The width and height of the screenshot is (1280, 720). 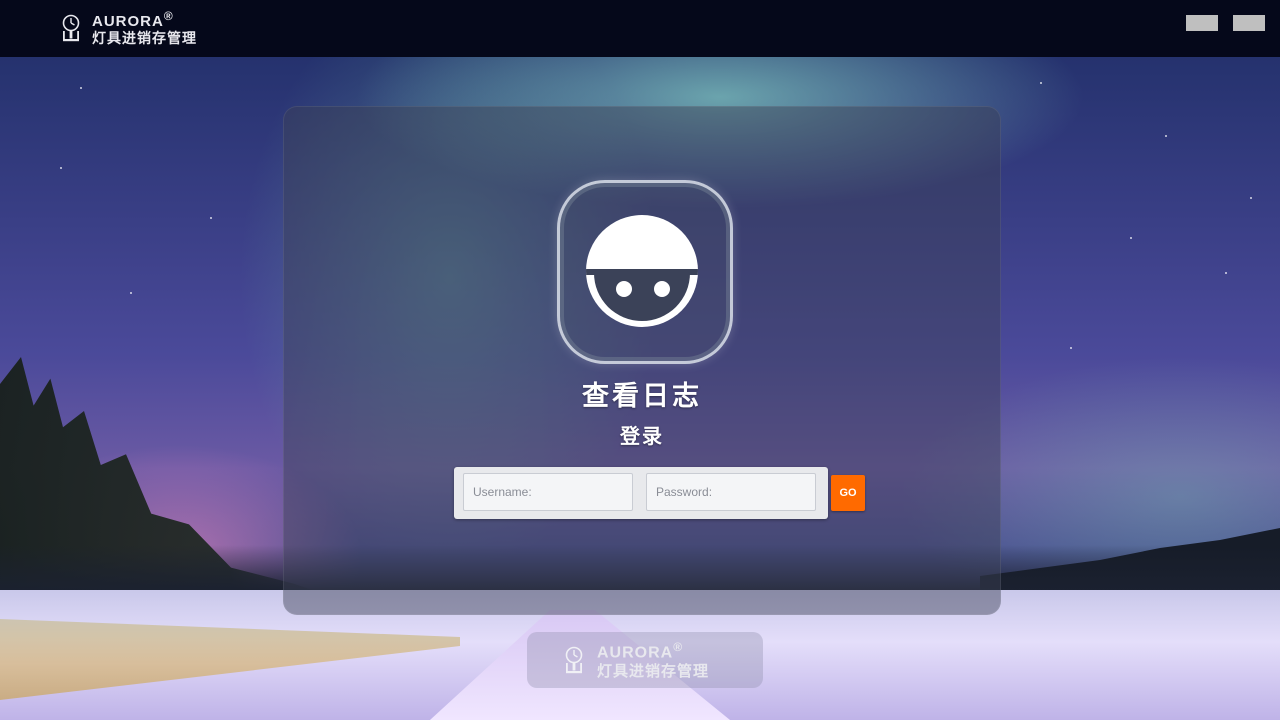 I want to click on footer-brand: AURORA® 灯具进销存管理, so click(x=645, y=660).